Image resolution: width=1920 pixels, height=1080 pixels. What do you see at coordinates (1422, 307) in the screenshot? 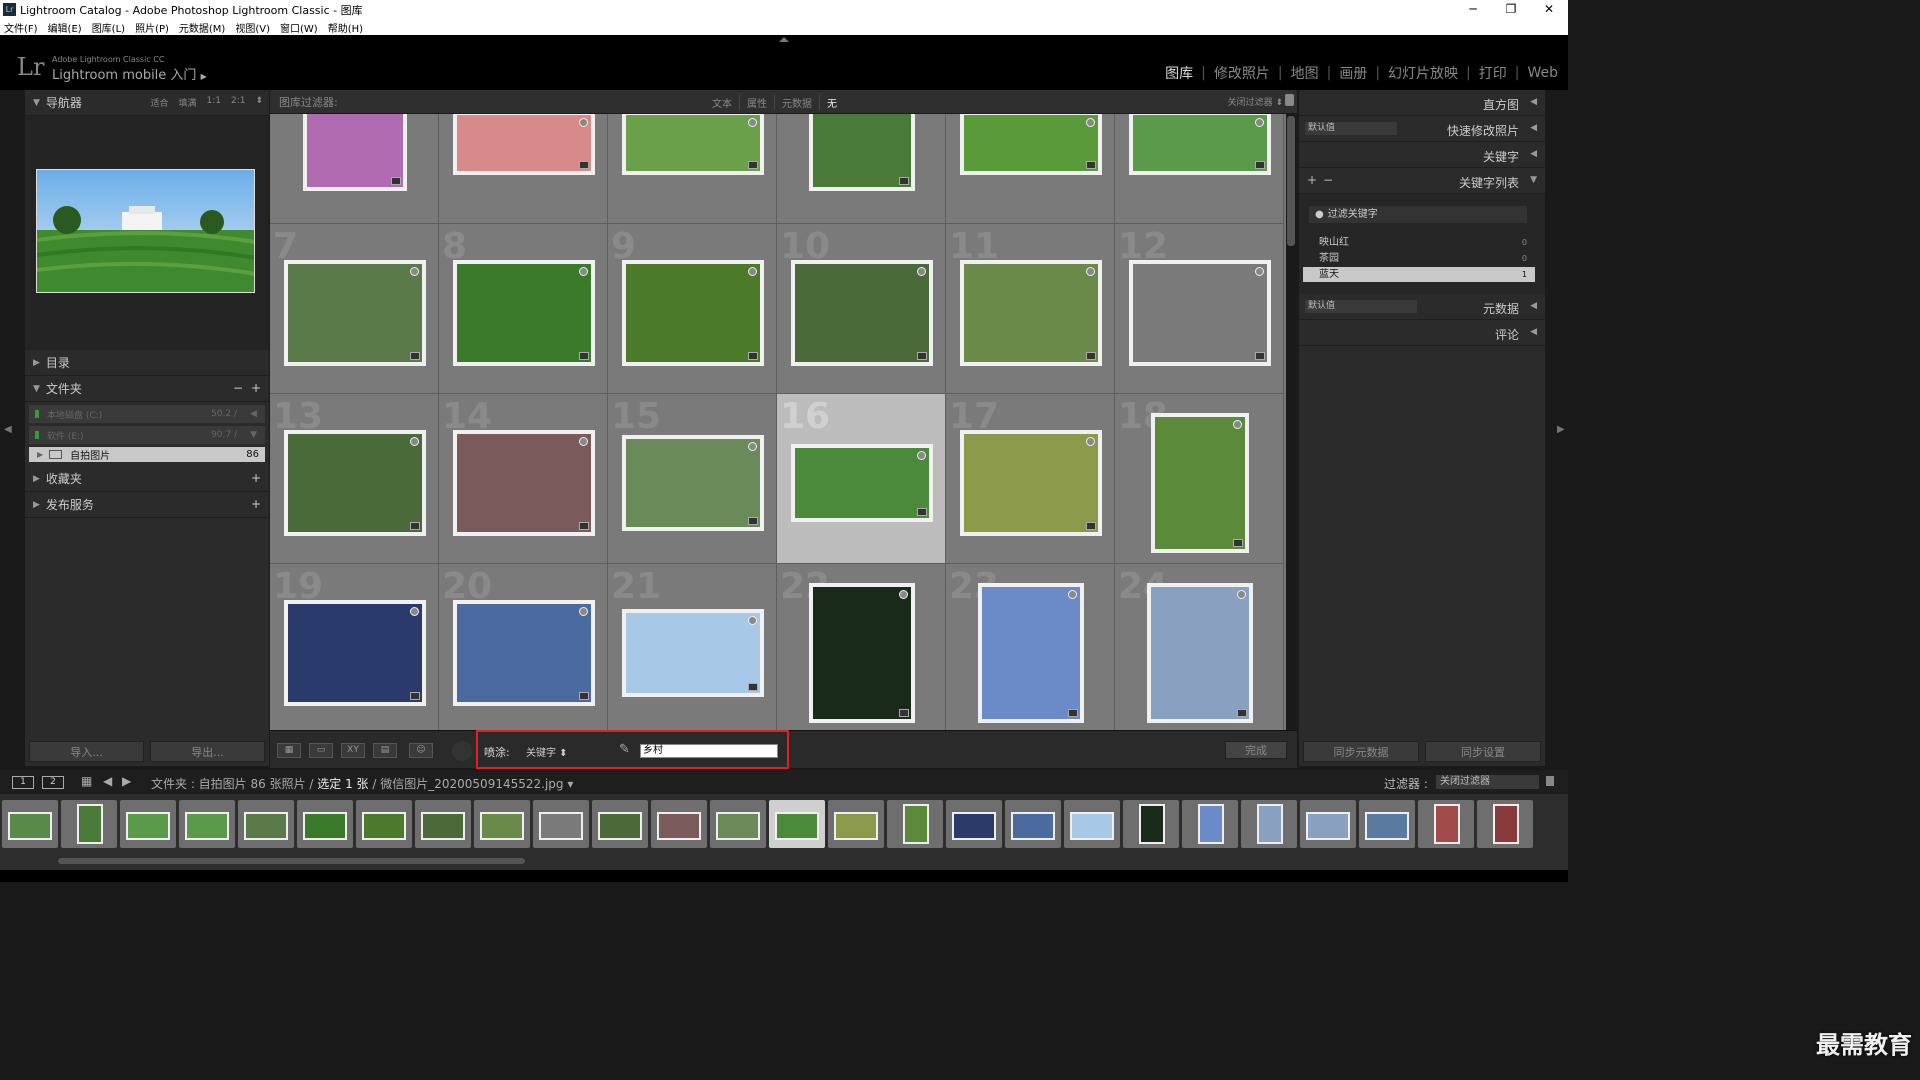
I see `metadata-header: 默认值 元数据 ◀` at bounding box center [1422, 307].